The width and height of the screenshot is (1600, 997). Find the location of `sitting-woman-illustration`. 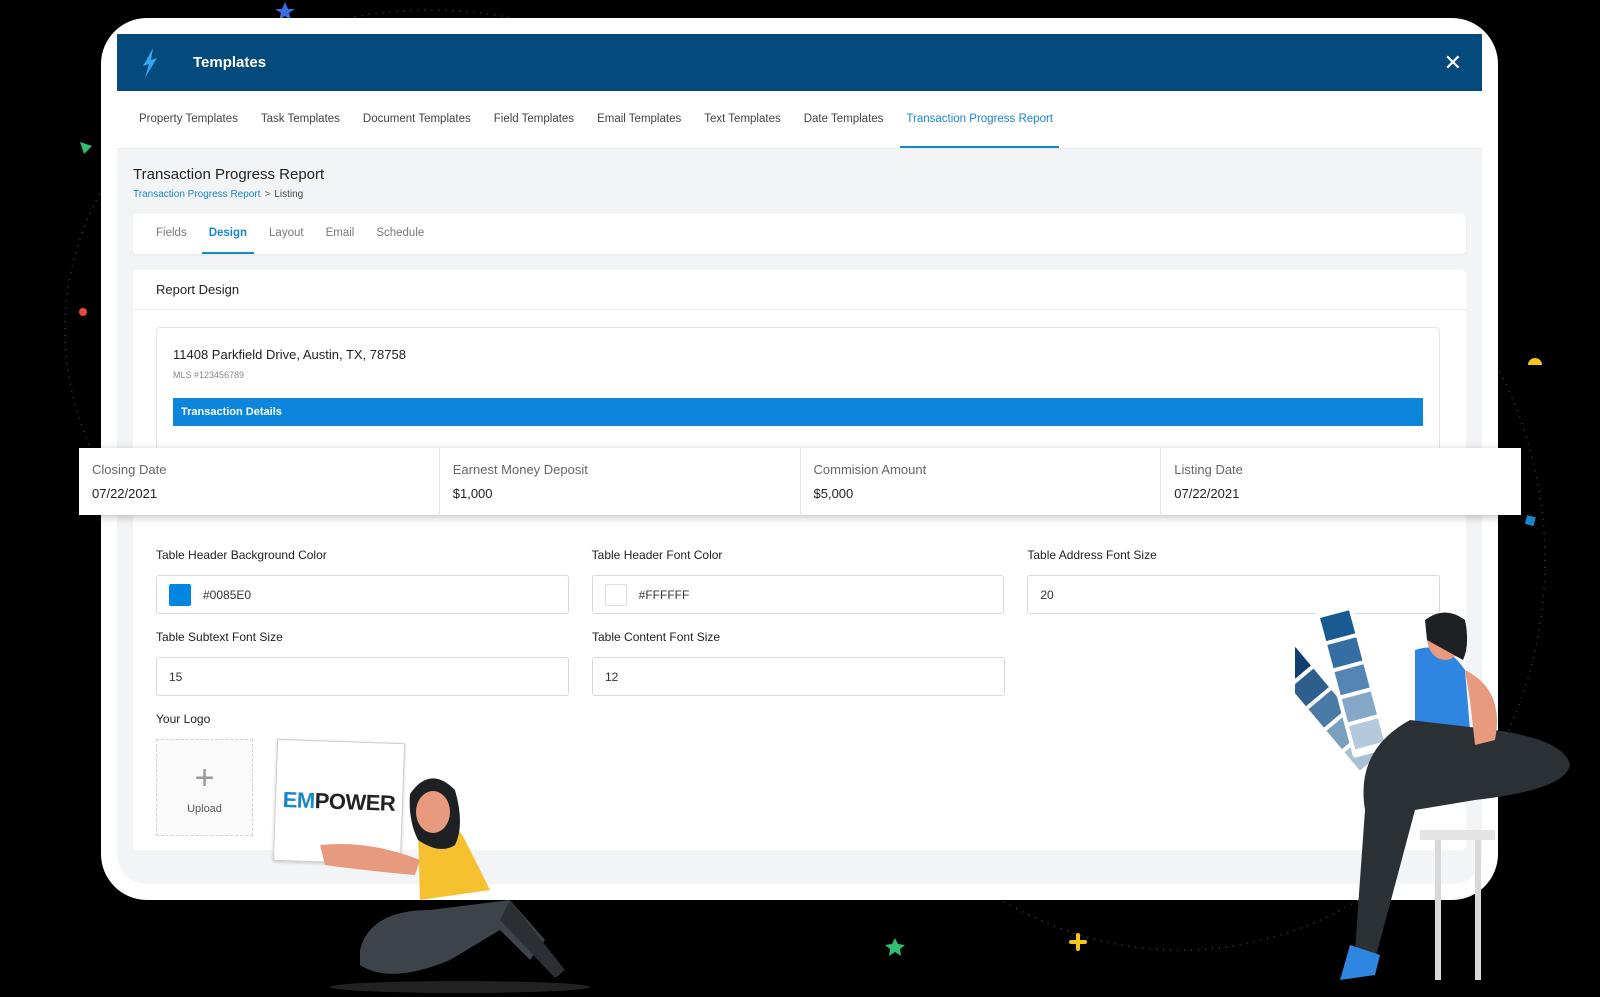

sitting-woman-illustration is located at coordinates (1432, 792).